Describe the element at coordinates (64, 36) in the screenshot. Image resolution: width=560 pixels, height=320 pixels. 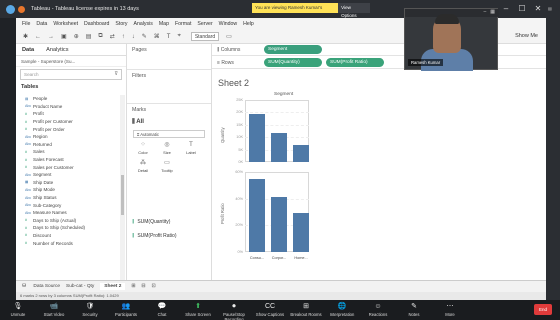
I see `save-icon: ▣` at that location.